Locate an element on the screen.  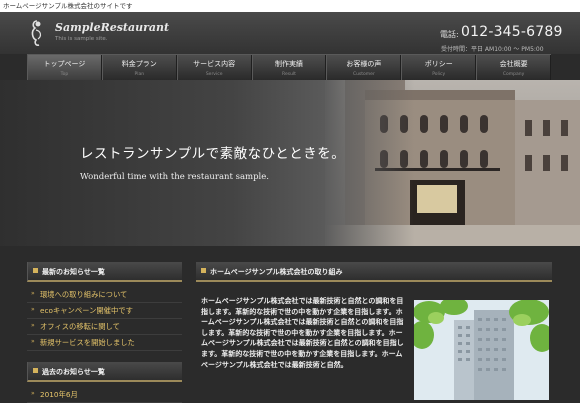
nav-item-plan: 料金プラン Plan is located at coordinates (139, 67).